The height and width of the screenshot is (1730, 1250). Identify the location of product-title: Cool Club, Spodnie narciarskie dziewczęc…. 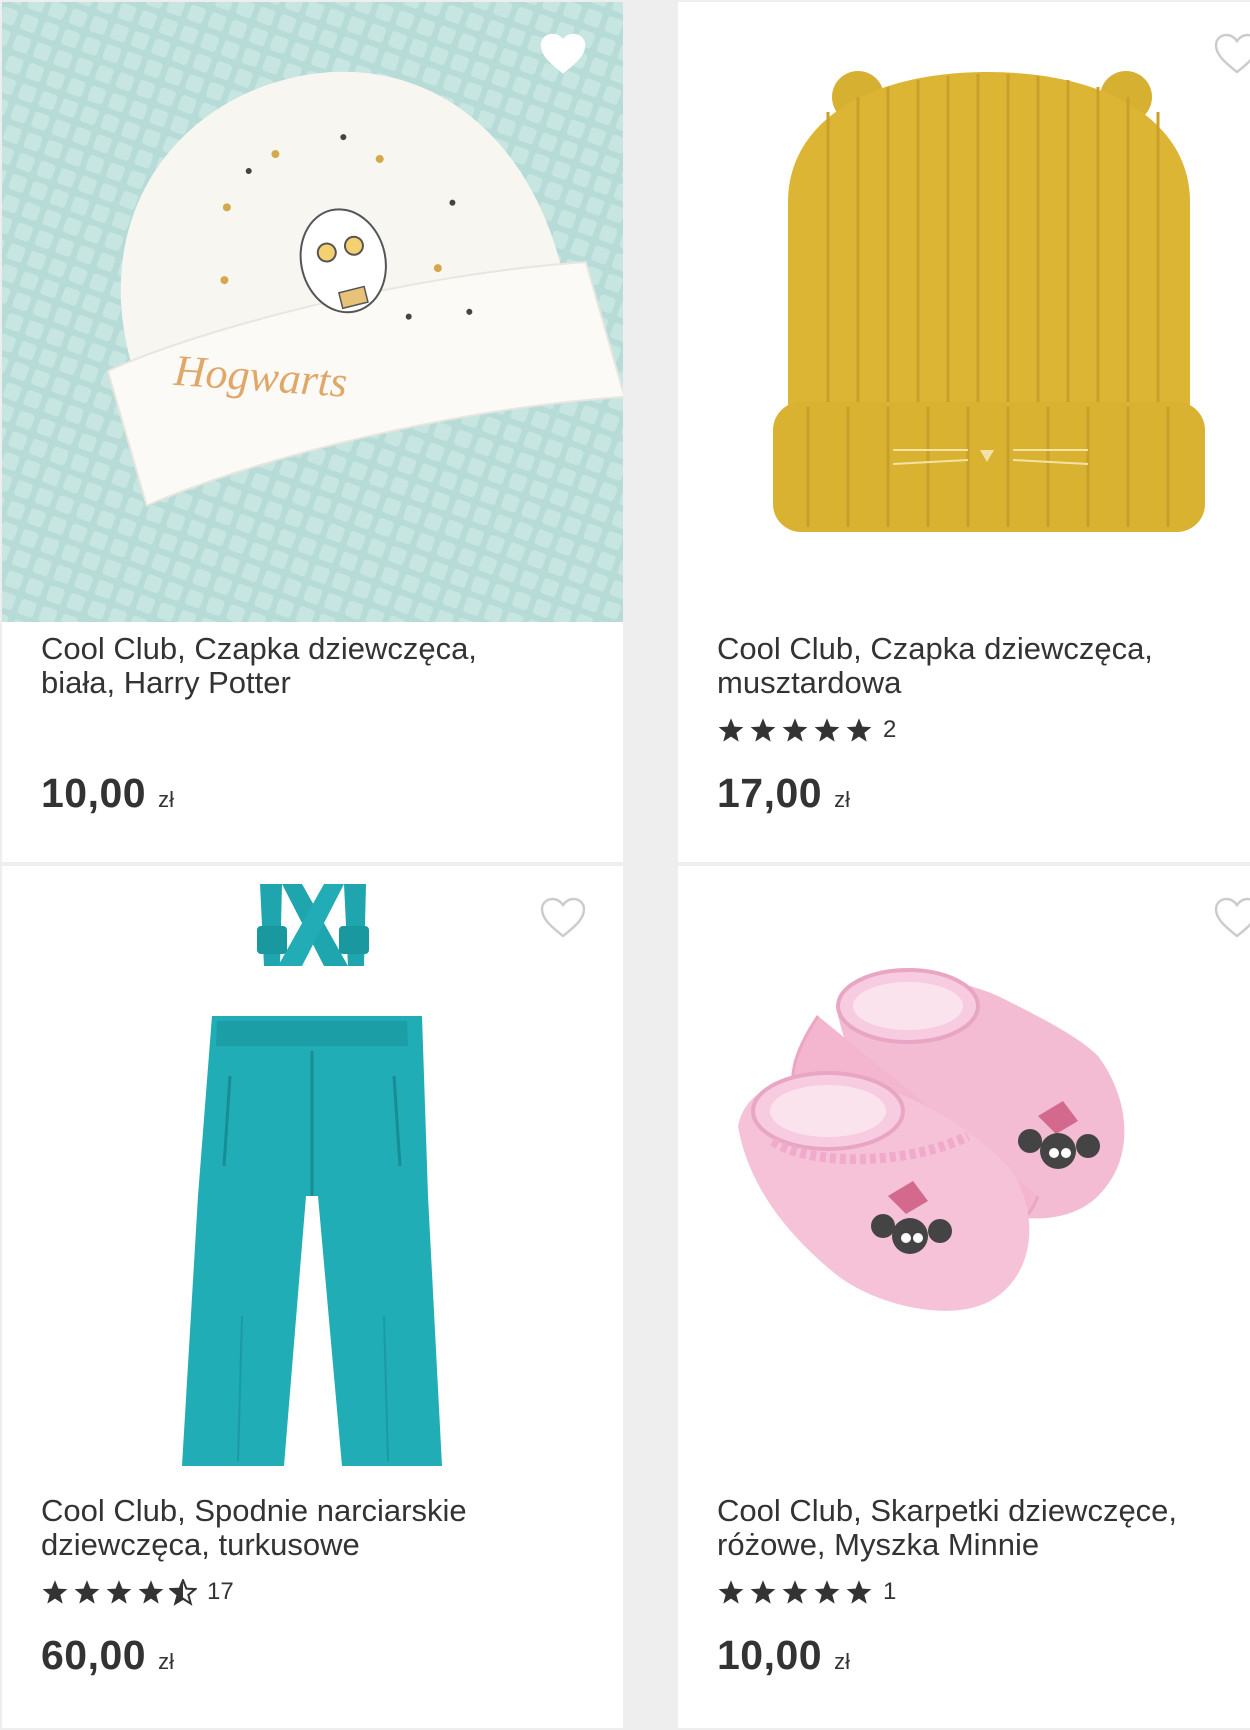
(311, 1528).